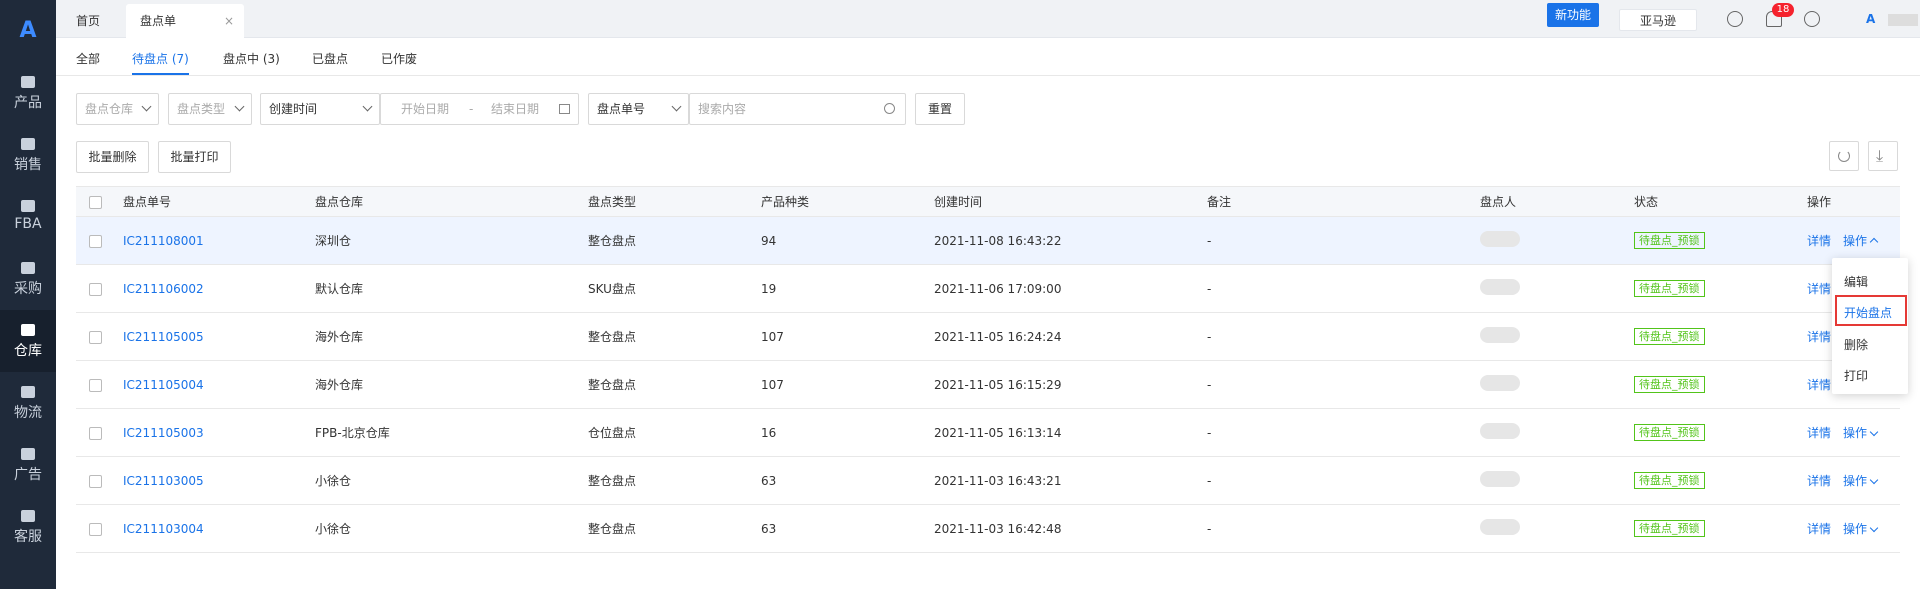  Describe the element at coordinates (847, 384) in the screenshot. I see `cell-kinds: 107` at that location.